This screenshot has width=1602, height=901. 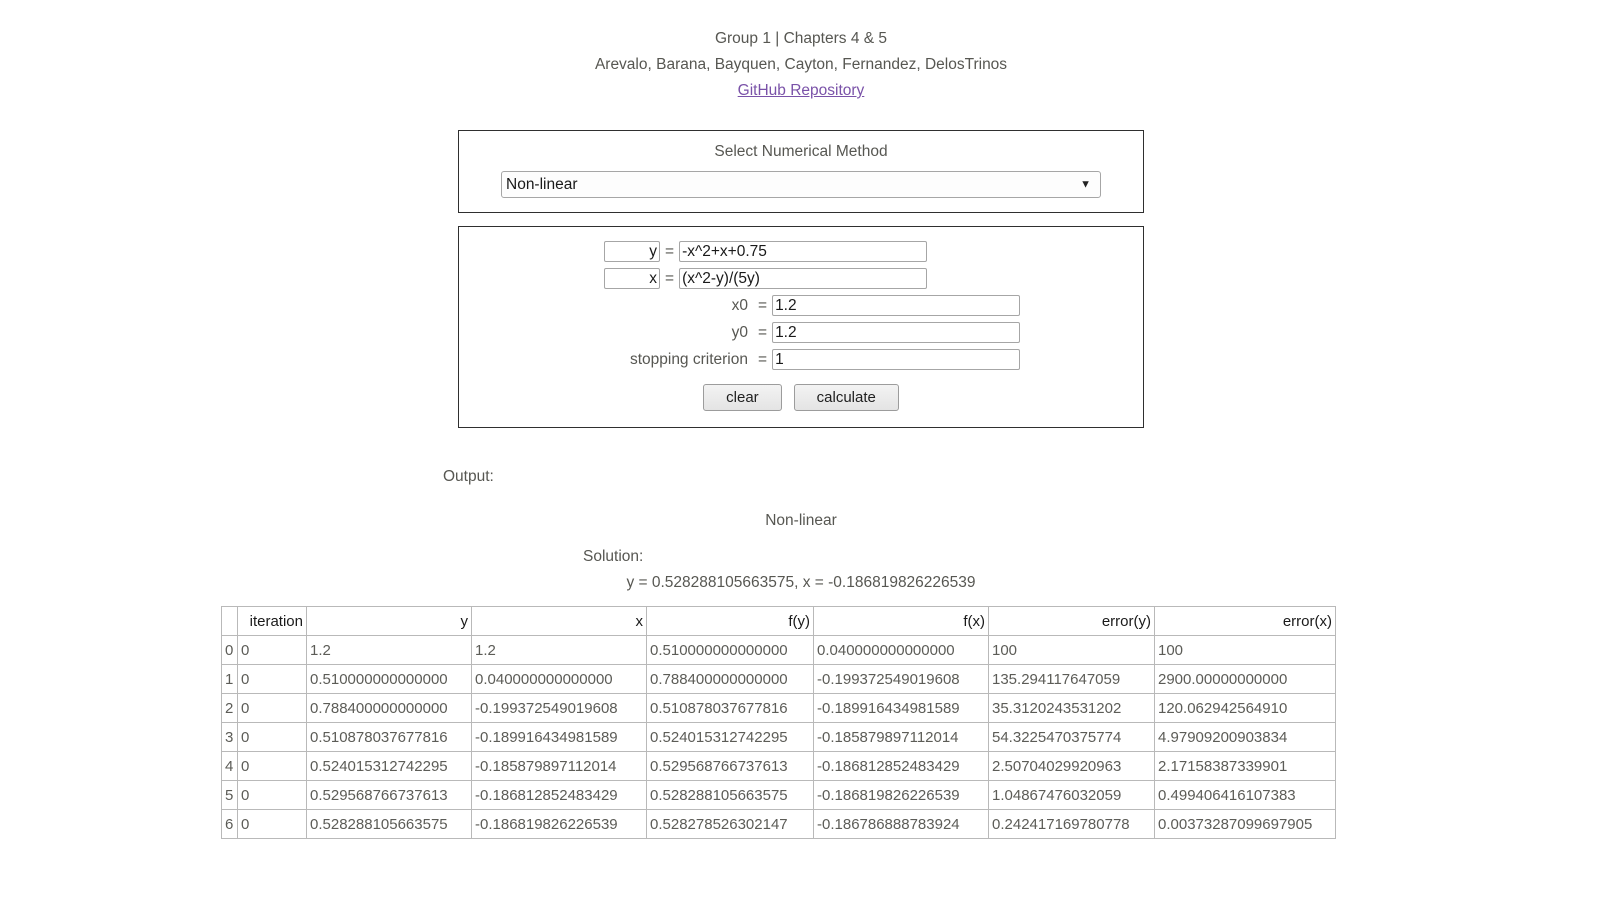 What do you see at coordinates (896, 359) in the screenshot?
I see `stopping-criterion-input` at bounding box center [896, 359].